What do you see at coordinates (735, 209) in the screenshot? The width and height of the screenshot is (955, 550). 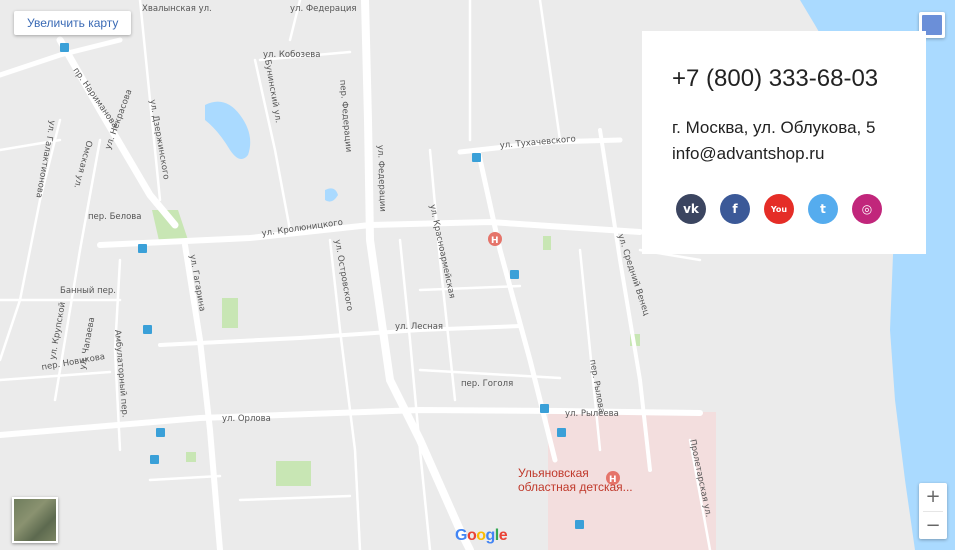 I see `facebook-icon: f` at bounding box center [735, 209].